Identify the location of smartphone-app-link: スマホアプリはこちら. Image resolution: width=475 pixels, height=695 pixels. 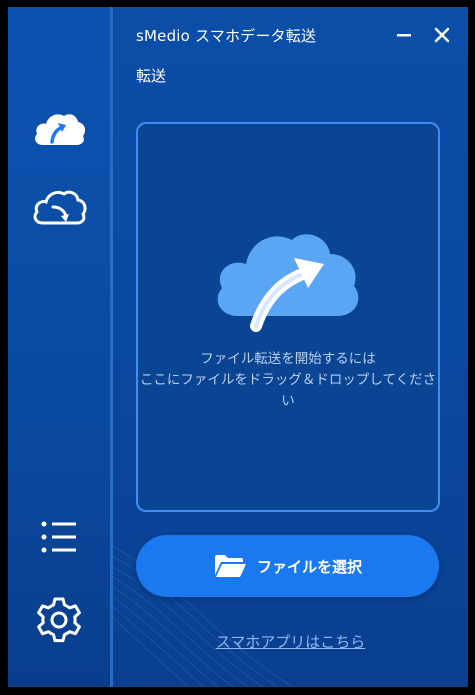
(290, 641).